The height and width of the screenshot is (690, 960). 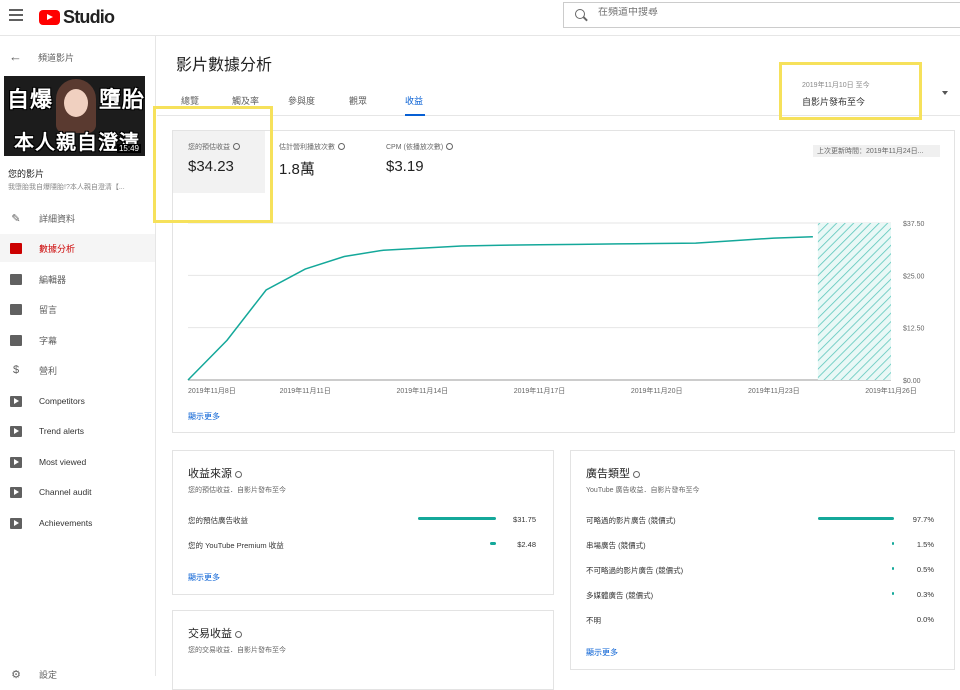 What do you see at coordinates (48, 370) in the screenshot?
I see `sidebar-item-label: 營利` at bounding box center [48, 370].